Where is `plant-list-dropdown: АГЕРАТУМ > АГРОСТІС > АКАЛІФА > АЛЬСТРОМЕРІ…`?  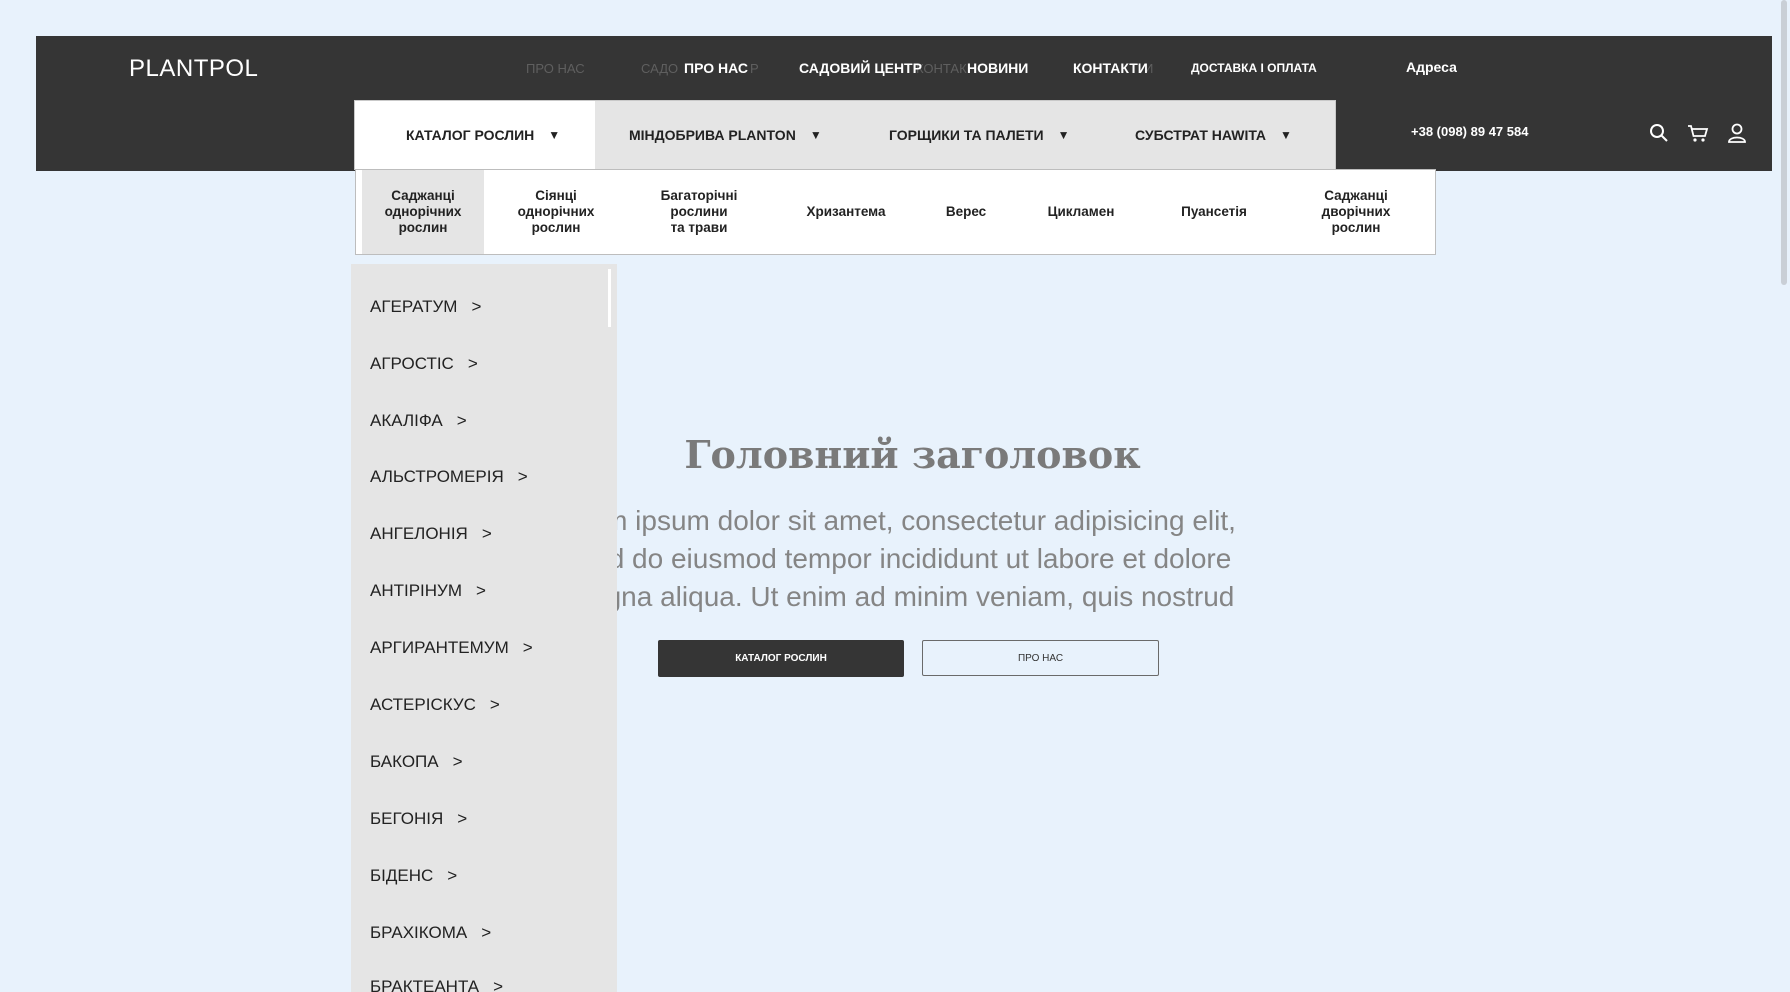
plant-list-dropdown: АГЕРАТУМ > АГРОСТІС > АКАЛІФА > АЛЬСТРОМЕРІ… is located at coordinates (484, 628).